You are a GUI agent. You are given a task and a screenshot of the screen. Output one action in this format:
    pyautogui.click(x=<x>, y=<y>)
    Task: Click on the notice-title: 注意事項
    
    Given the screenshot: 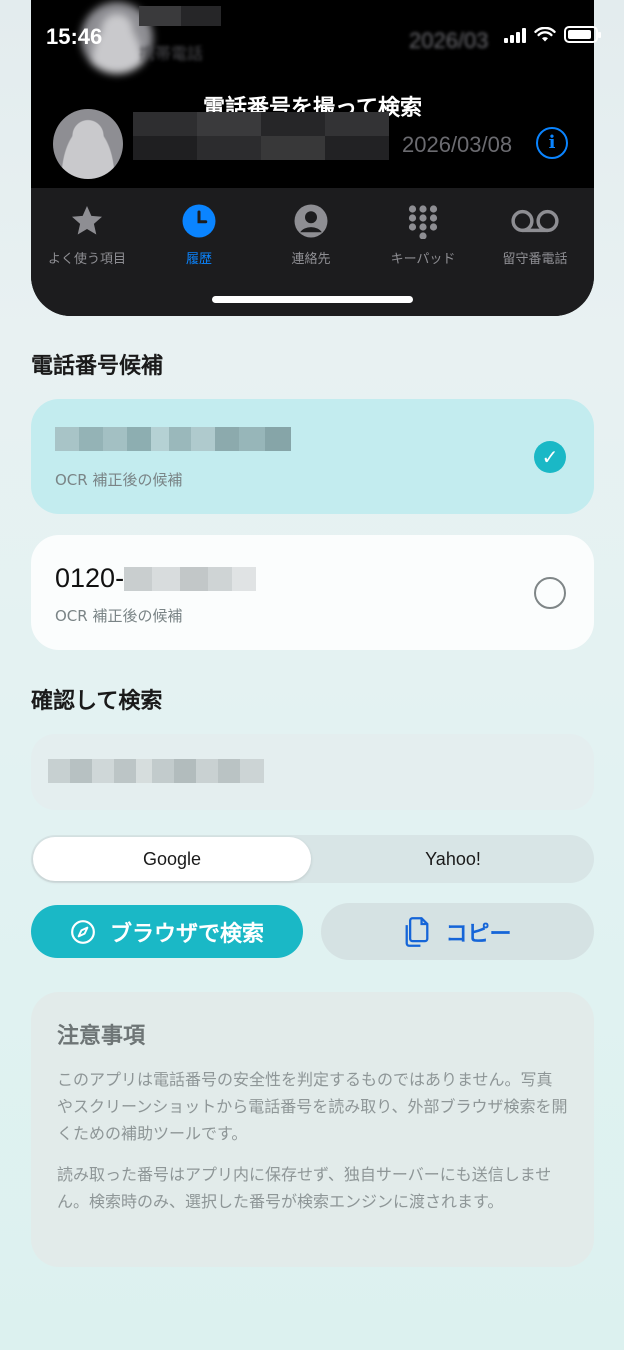 What is the action you would take?
    pyautogui.click(x=101, y=1036)
    